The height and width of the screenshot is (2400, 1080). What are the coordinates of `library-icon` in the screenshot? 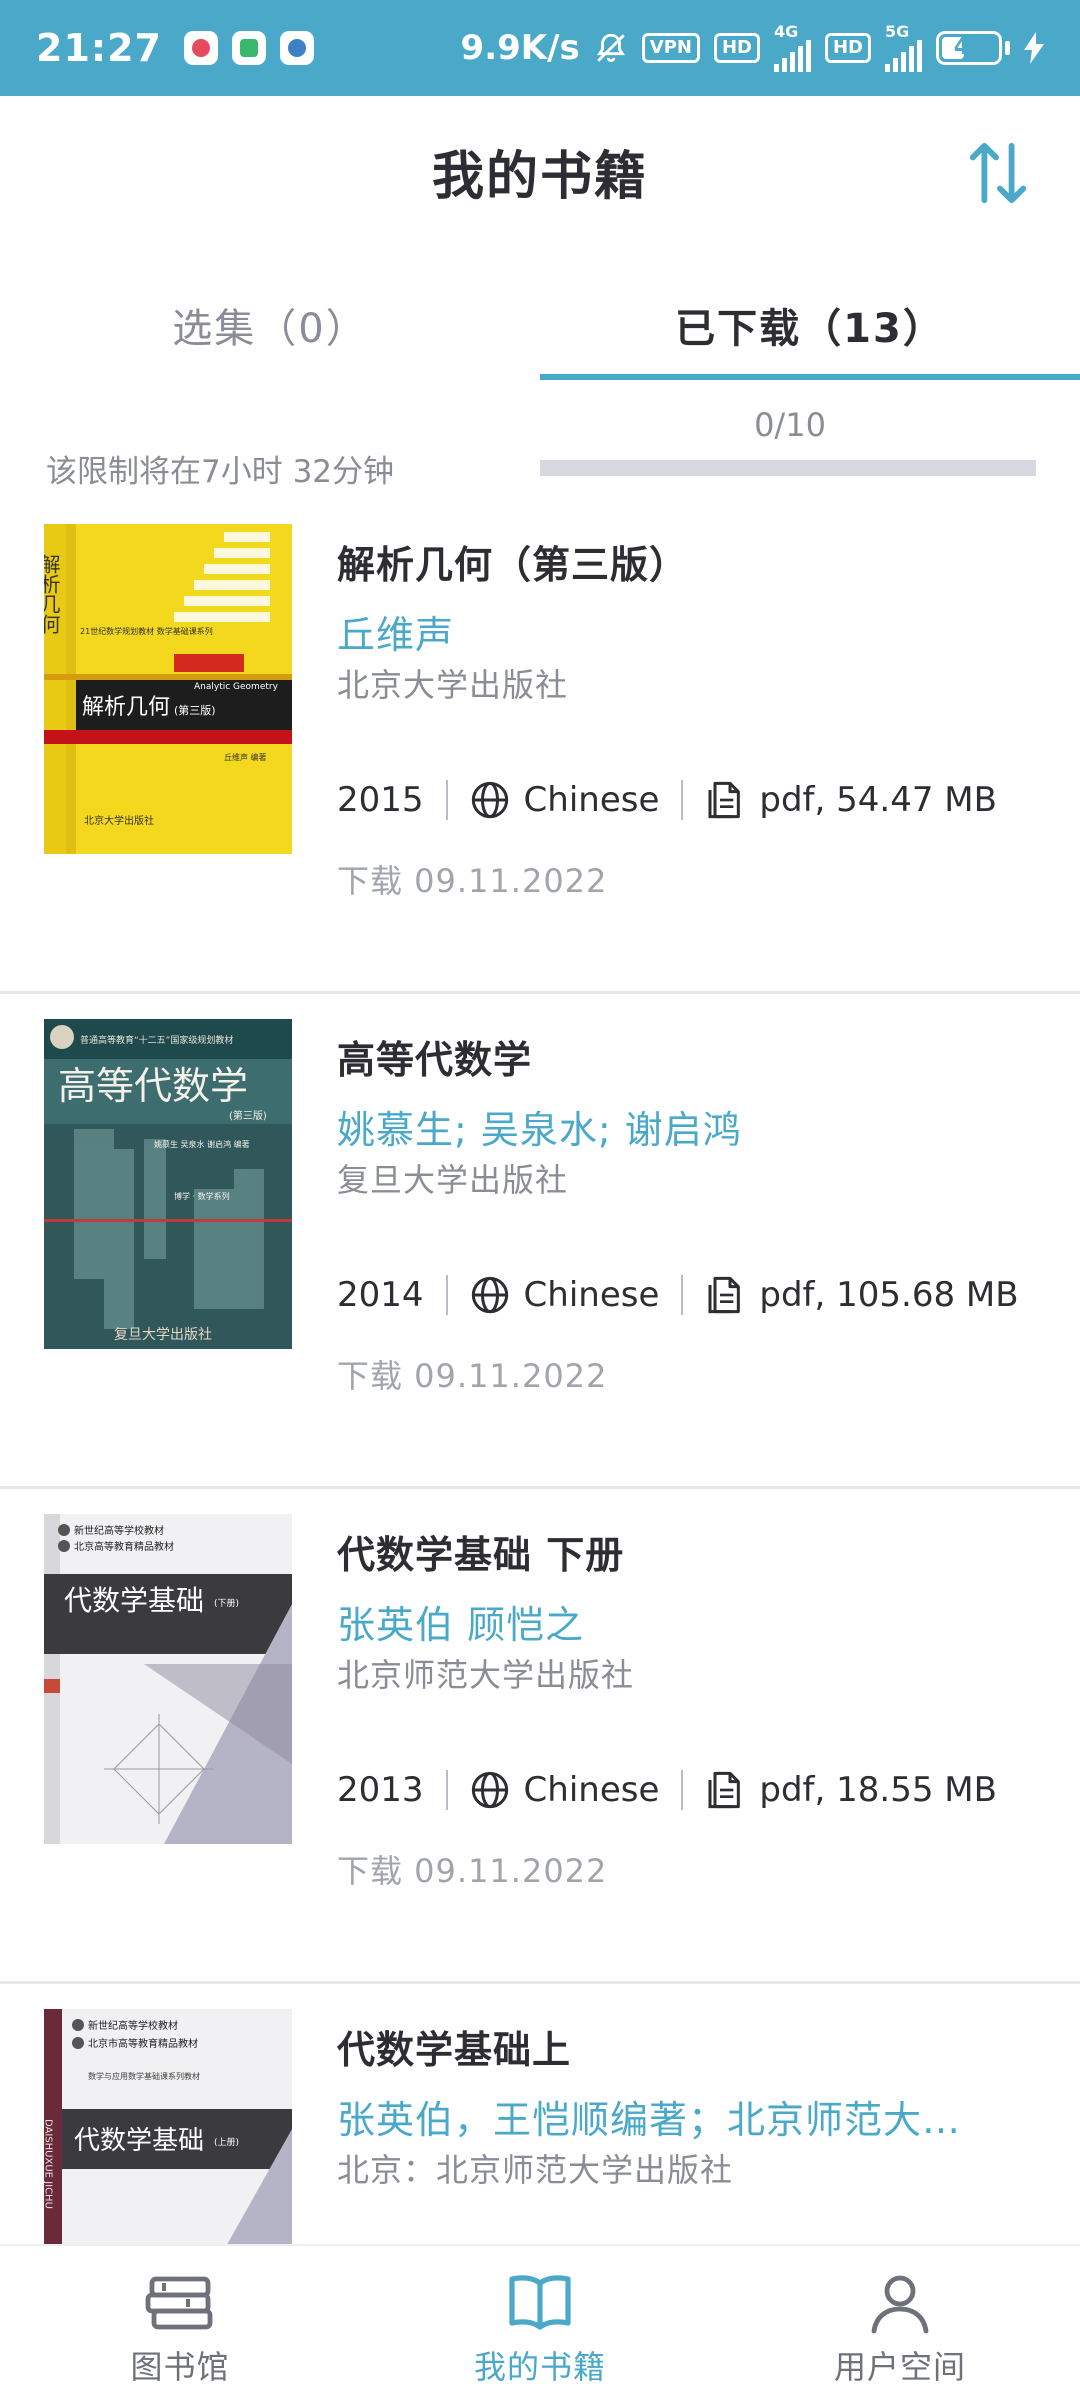 It's located at (179, 2303).